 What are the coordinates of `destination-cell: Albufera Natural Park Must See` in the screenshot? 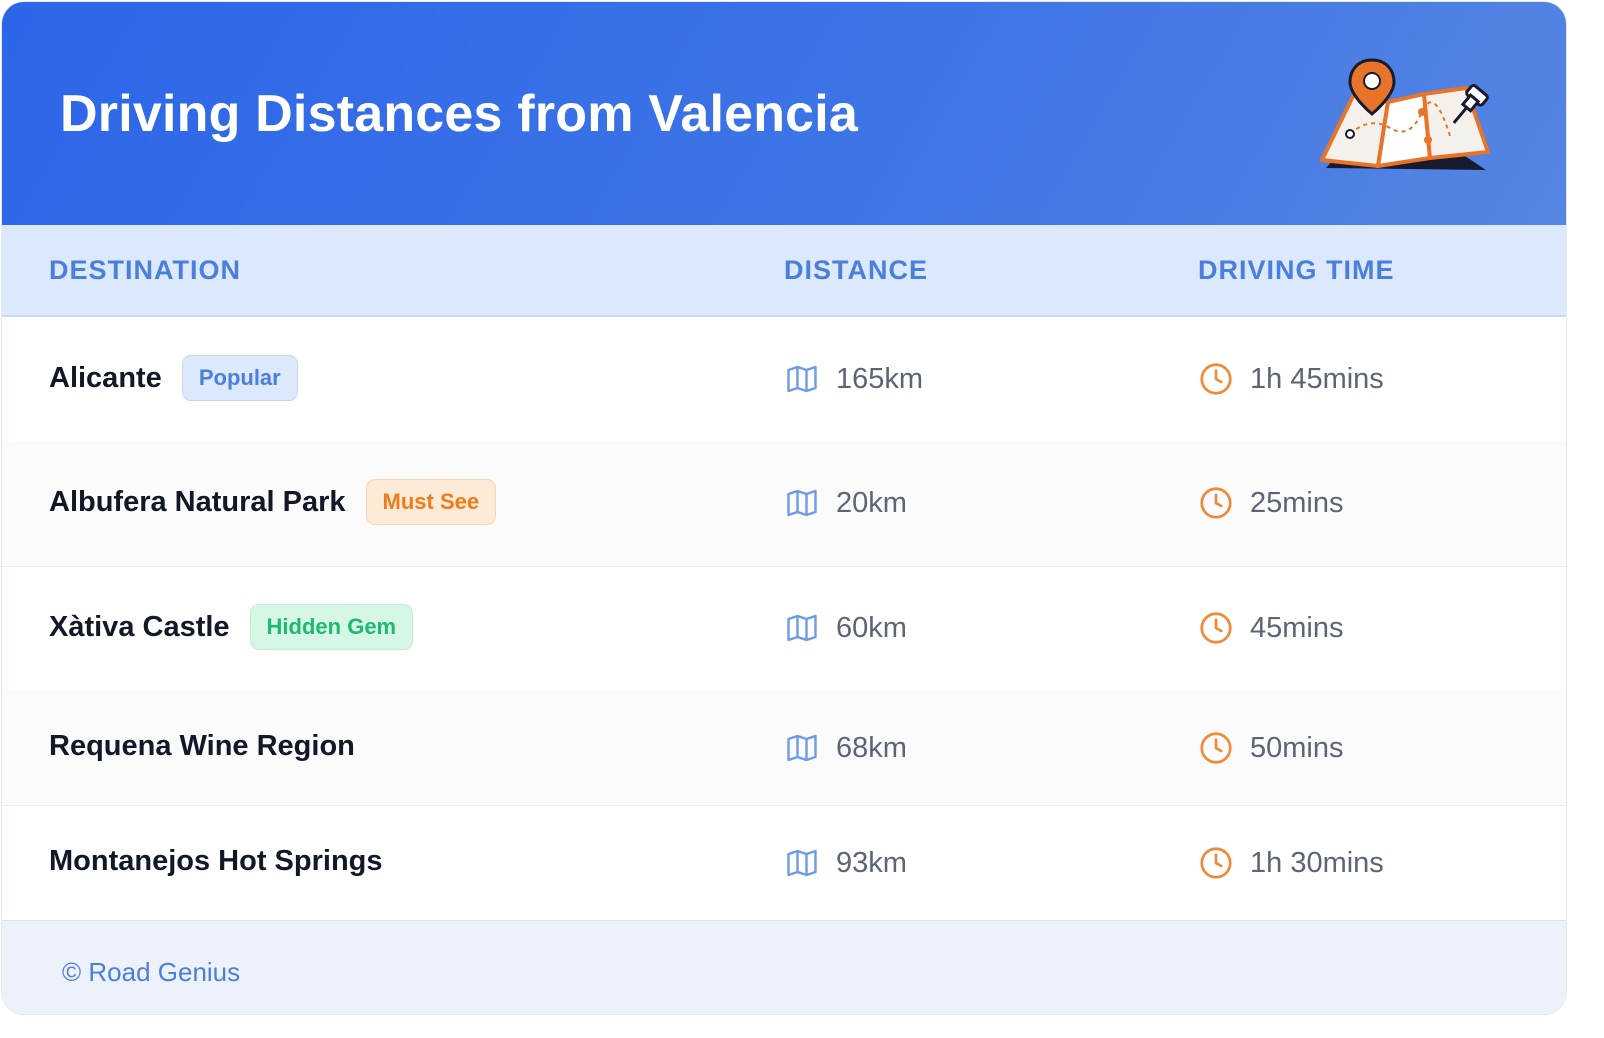 It's located at (273, 502).